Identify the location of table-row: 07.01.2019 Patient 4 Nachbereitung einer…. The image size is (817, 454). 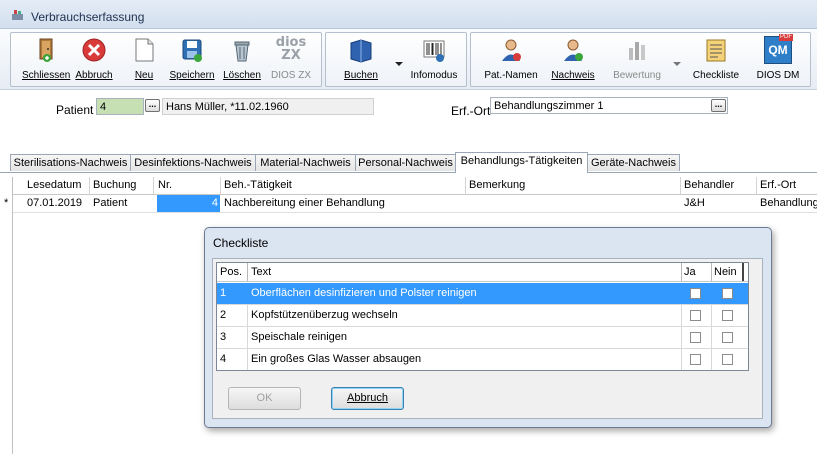
(415, 204).